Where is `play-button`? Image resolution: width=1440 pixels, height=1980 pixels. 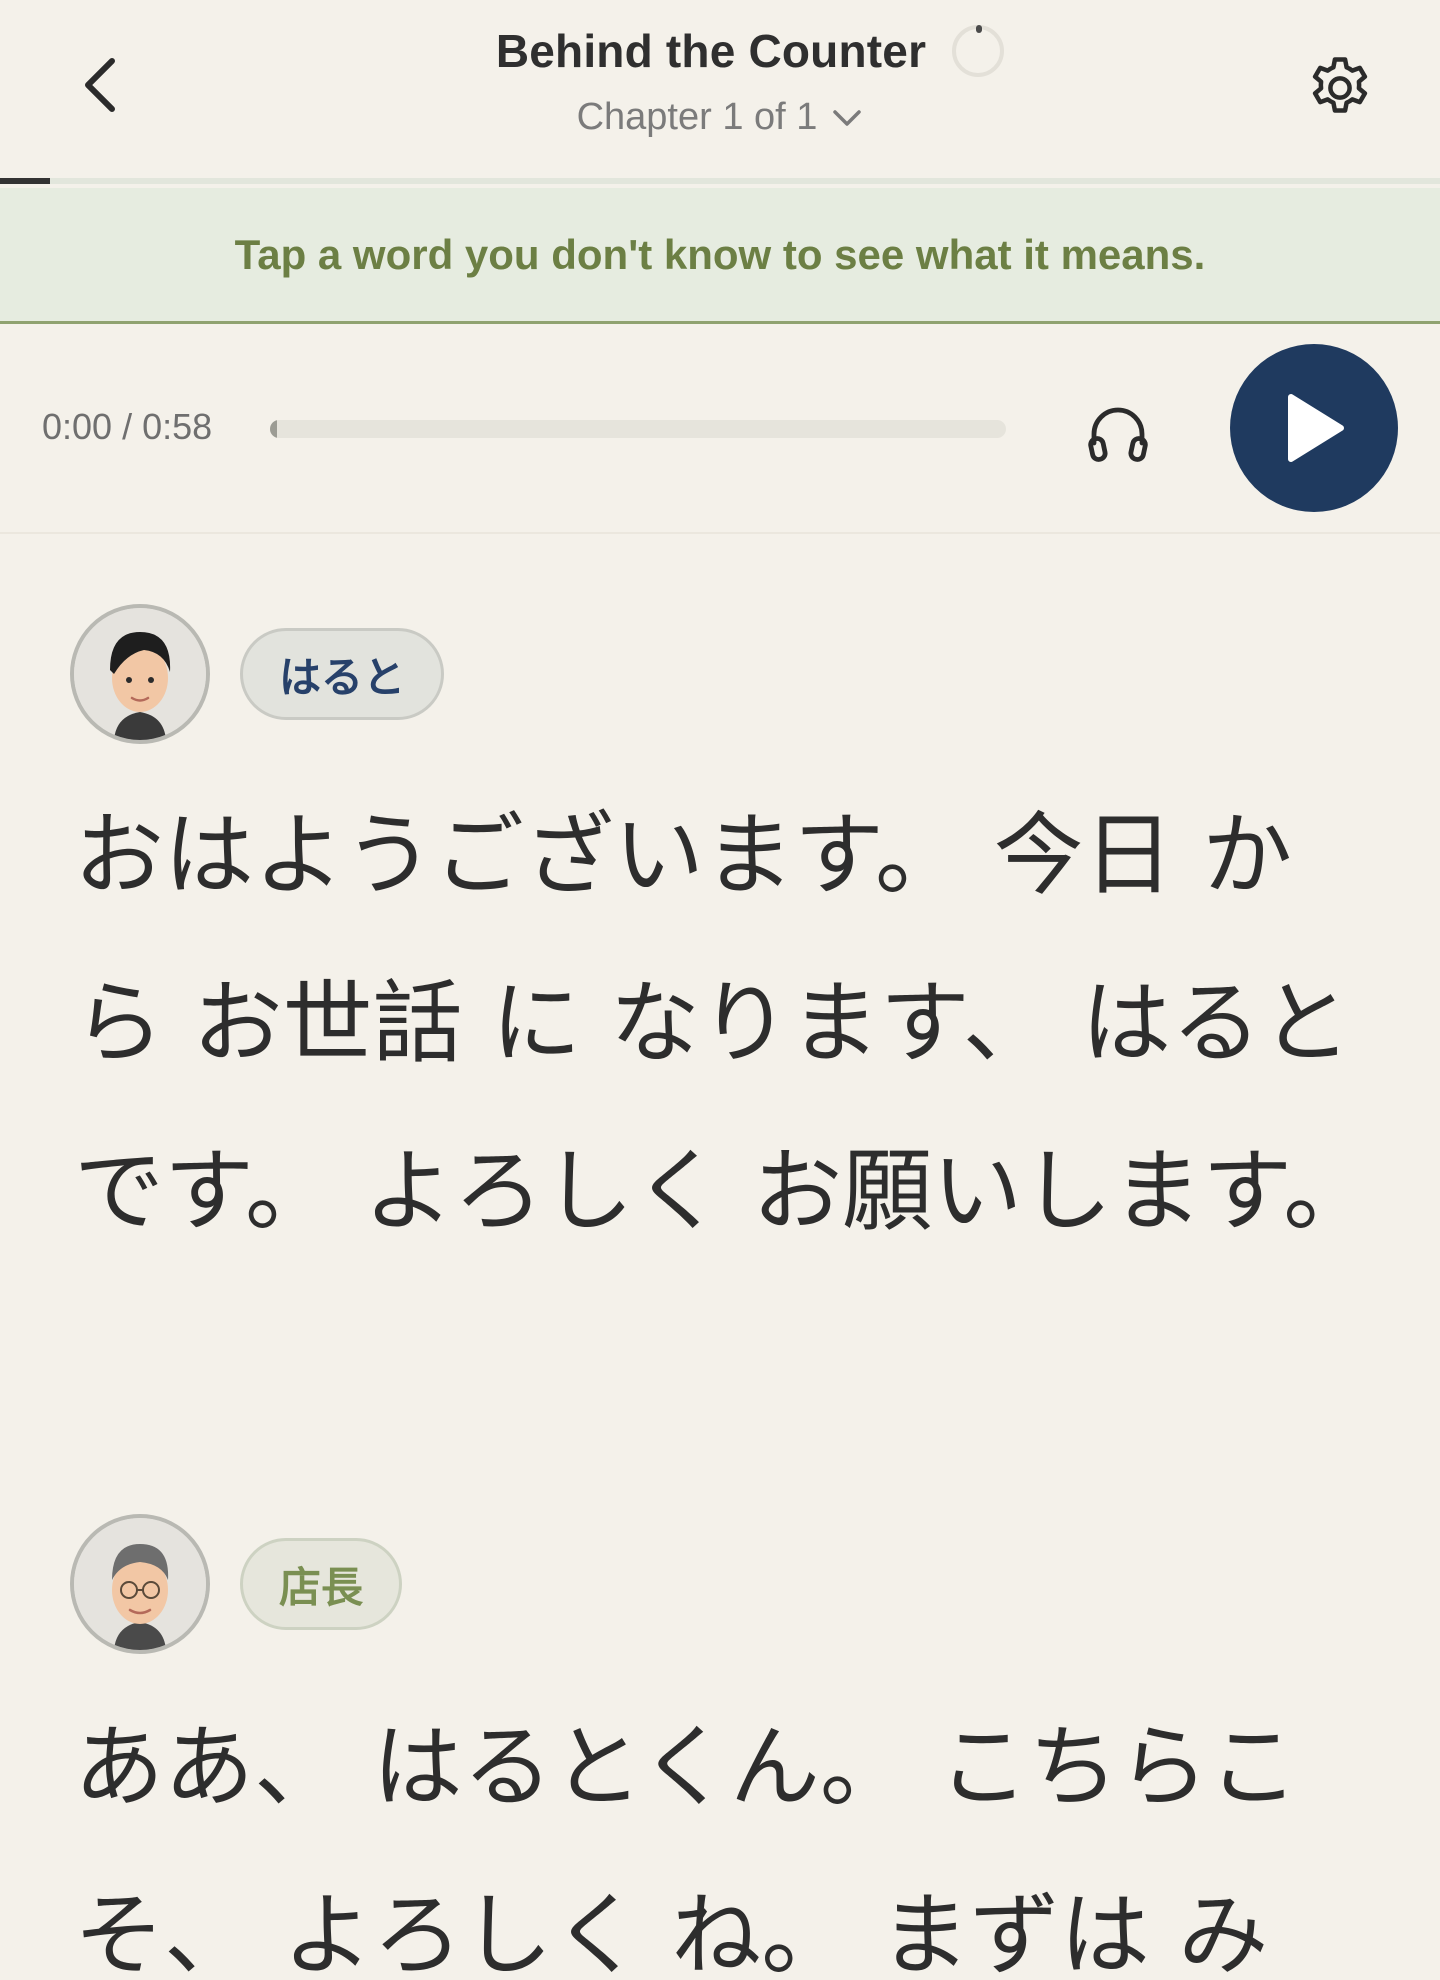 play-button is located at coordinates (1314, 428).